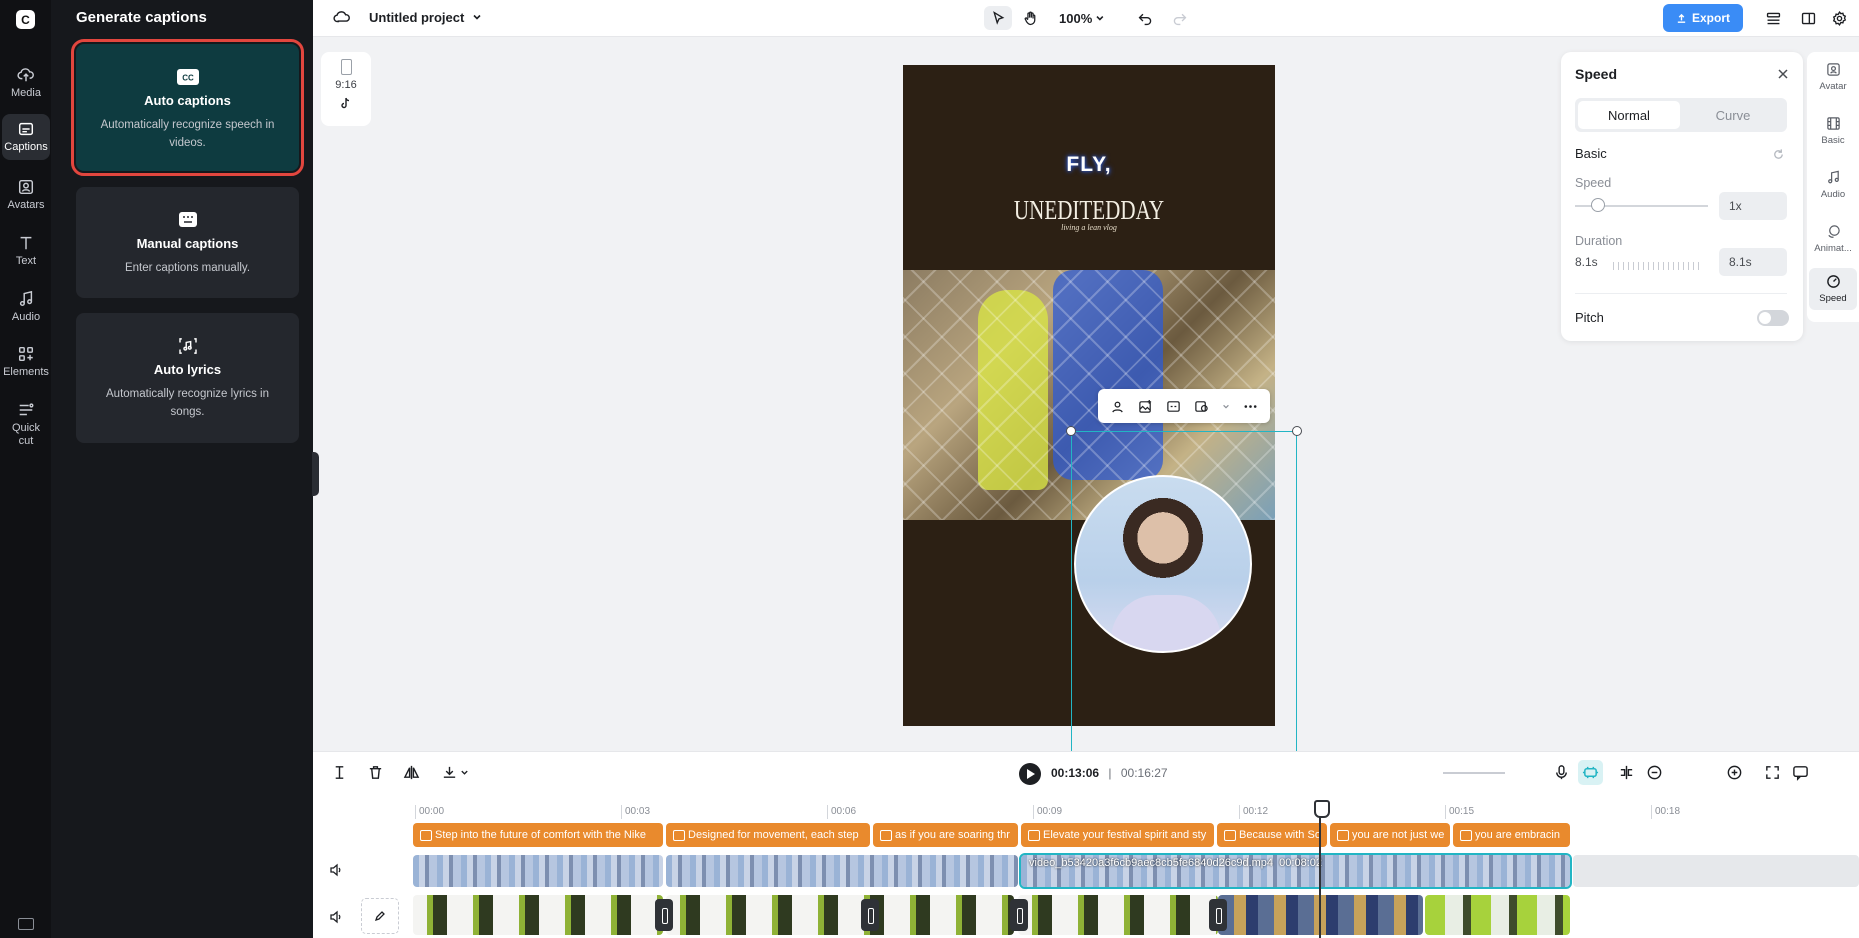 The image size is (1859, 938). What do you see at coordinates (26, 362) in the screenshot?
I see `rail-item-elements: Elements` at bounding box center [26, 362].